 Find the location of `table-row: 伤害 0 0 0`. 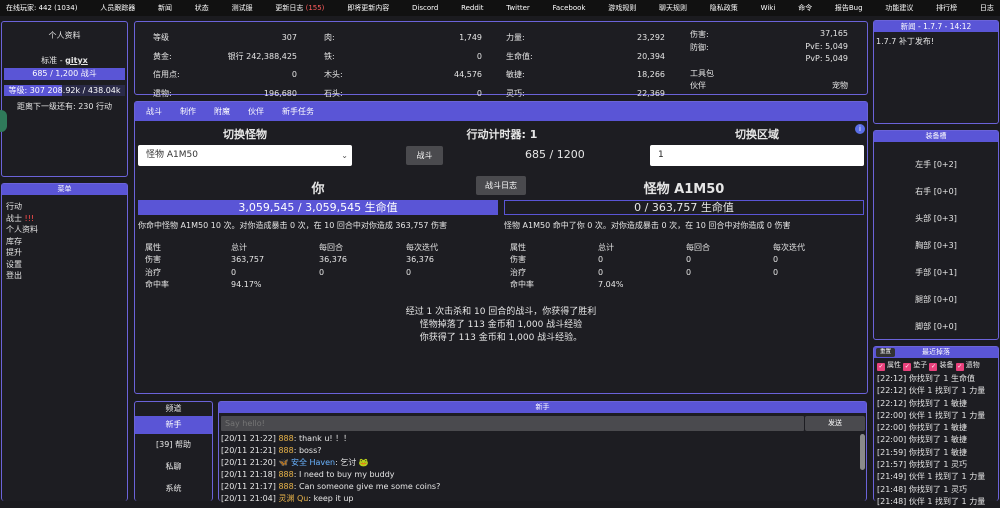

table-row: 伤害 0 0 0 is located at coordinates (644, 260).